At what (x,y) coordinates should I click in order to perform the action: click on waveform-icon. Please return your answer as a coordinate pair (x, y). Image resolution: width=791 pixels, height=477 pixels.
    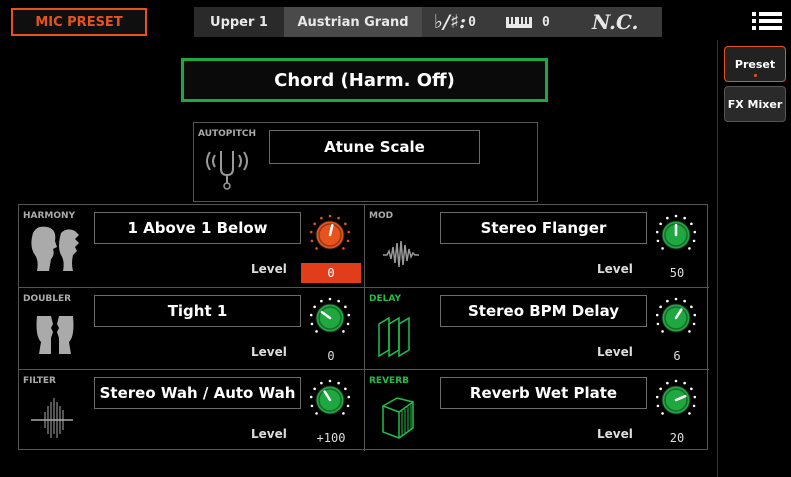
    Looking at the image, I should click on (401, 254).